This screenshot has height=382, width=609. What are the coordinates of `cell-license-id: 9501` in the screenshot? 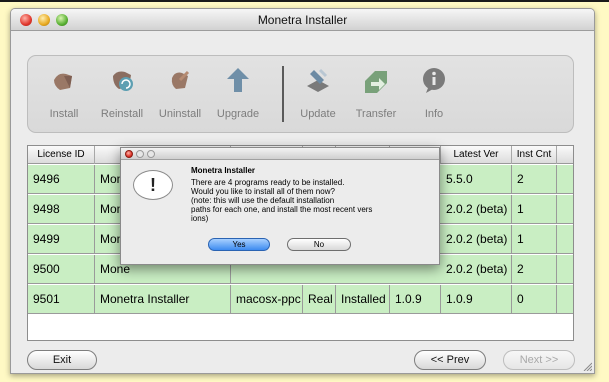 It's located at (61, 299).